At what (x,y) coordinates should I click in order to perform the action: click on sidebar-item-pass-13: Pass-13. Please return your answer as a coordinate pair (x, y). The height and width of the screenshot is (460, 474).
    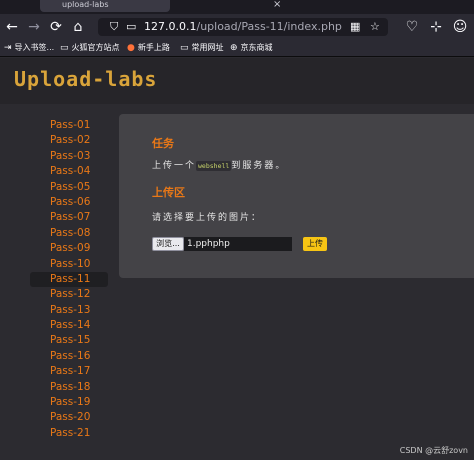
    Looking at the image, I should click on (69, 310).